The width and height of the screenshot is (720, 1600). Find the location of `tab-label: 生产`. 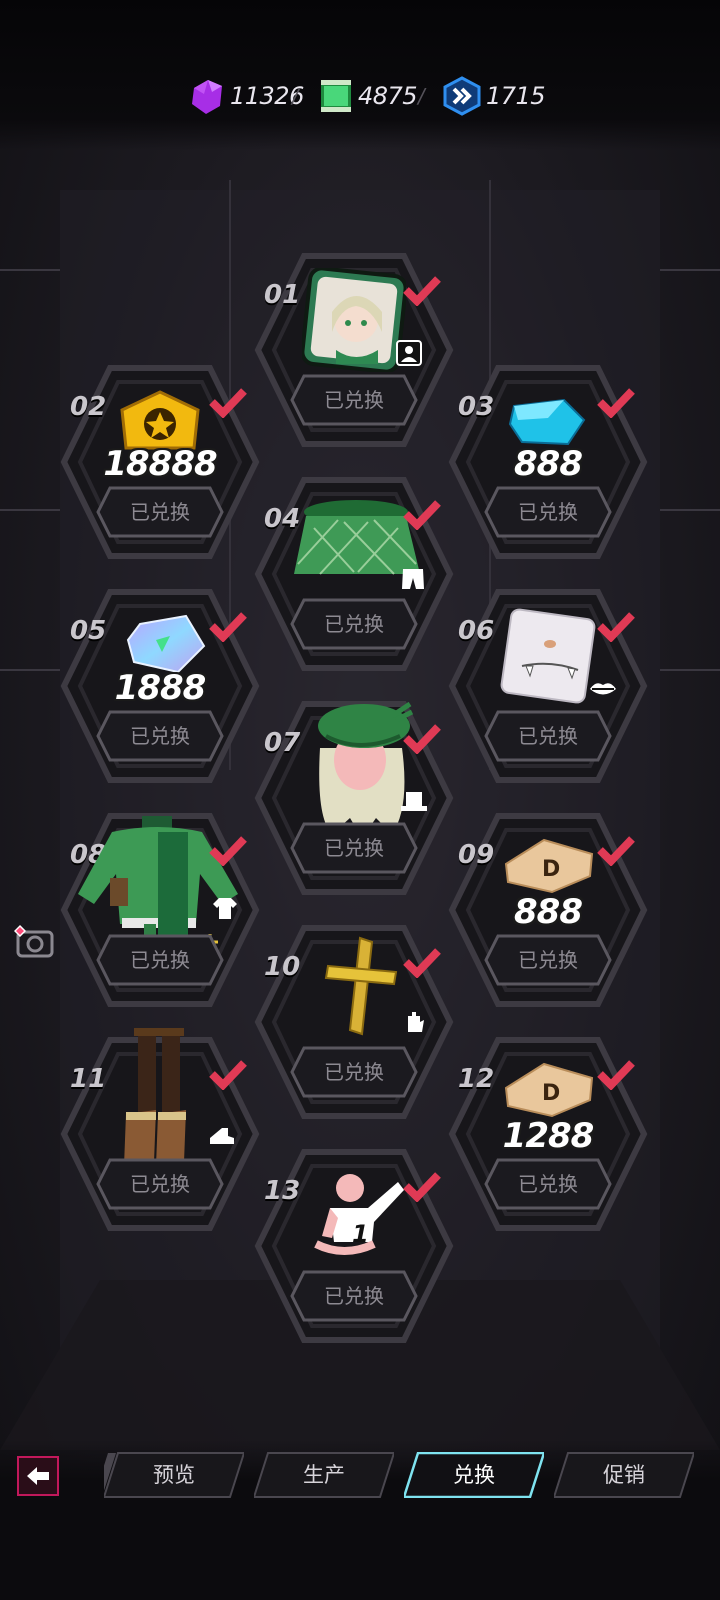

tab-label: 生产 is located at coordinates (324, 1475).